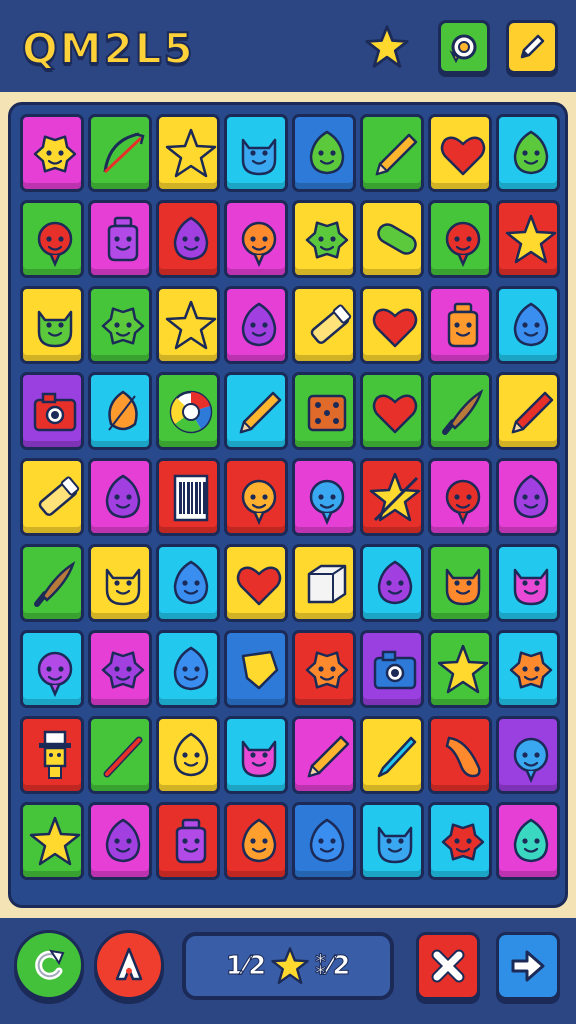 The height and width of the screenshot is (1024, 576). What do you see at coordinates (120, 669) in the screenshot?
I see `tile-purple-spiky` at bounding box center [120, 669].